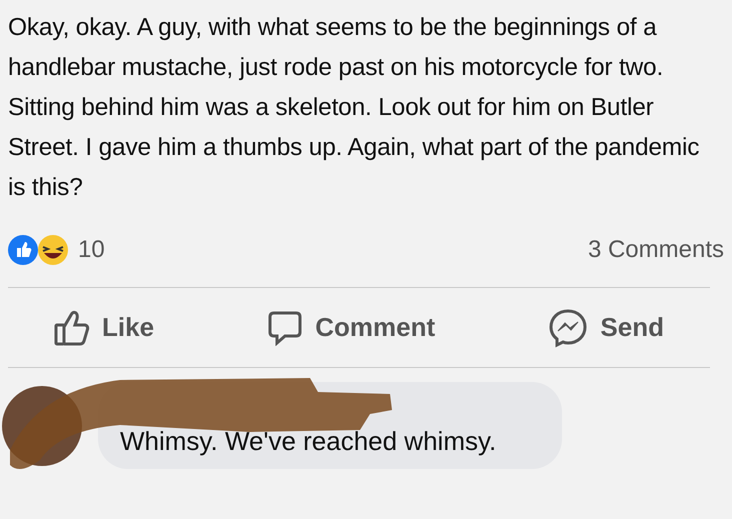 This screenshot has height=519, width=732. What do you see at coordinates (351, 328) in the screenshot?
I see `comment-button: Comment` at bounding box center [351, 328].